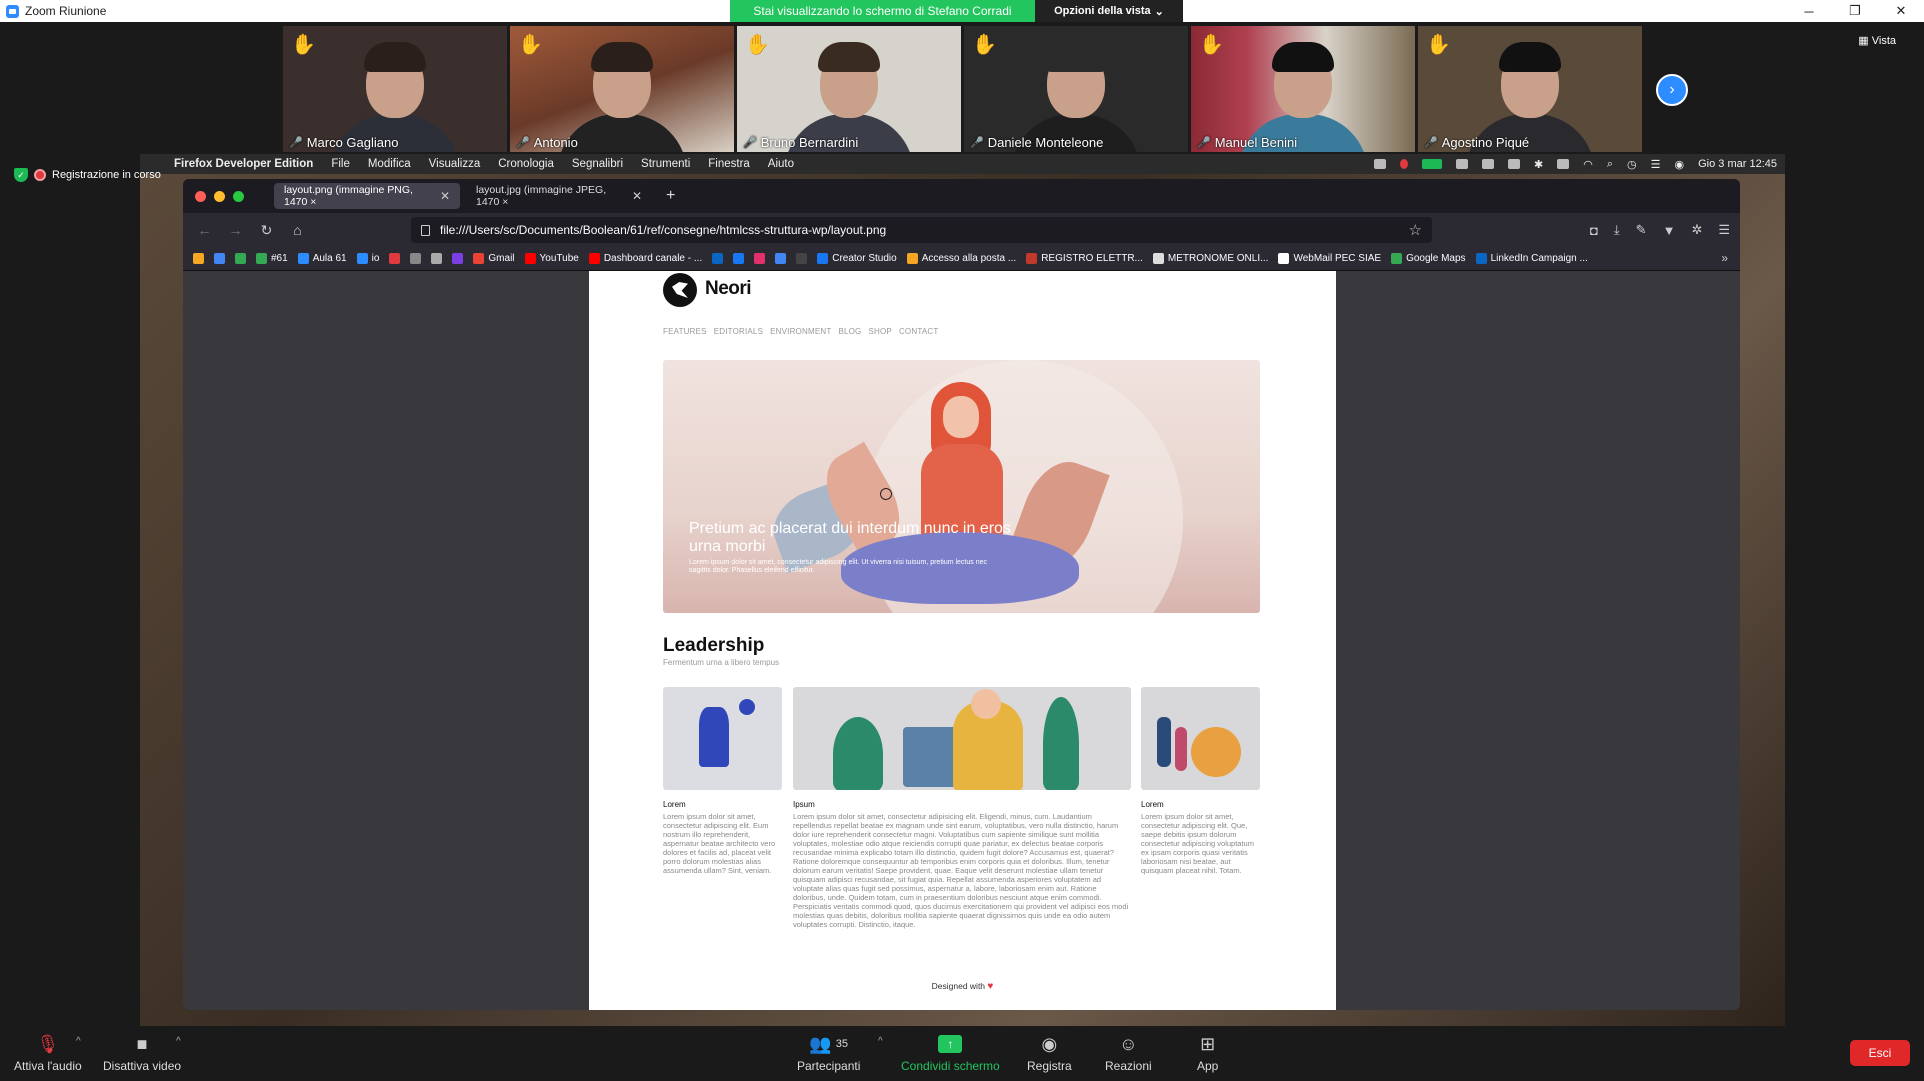  I want to click on mic-muted-icon: 🎤, so click(977, 143).